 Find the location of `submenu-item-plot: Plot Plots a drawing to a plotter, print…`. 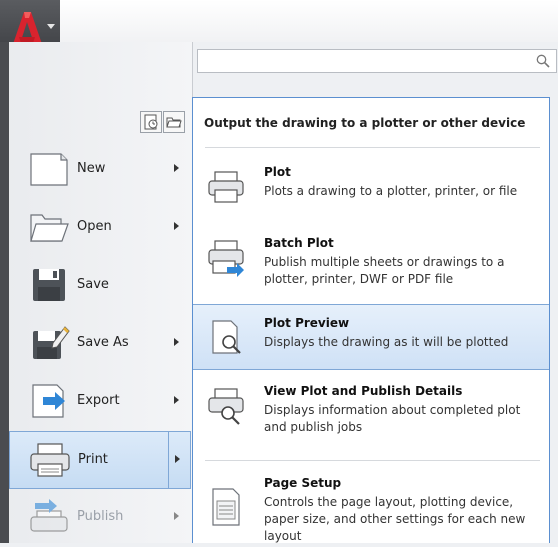

submenu-item-plot: Plot Plots a drawing to a plotter, print… is located at coordinates (371, 187).